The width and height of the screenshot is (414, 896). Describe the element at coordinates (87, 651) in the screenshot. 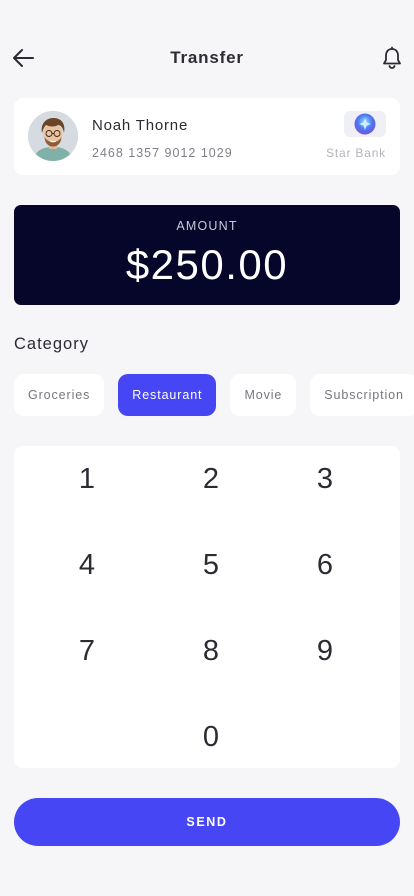

I see `keypad-key-7: 7` at that location.